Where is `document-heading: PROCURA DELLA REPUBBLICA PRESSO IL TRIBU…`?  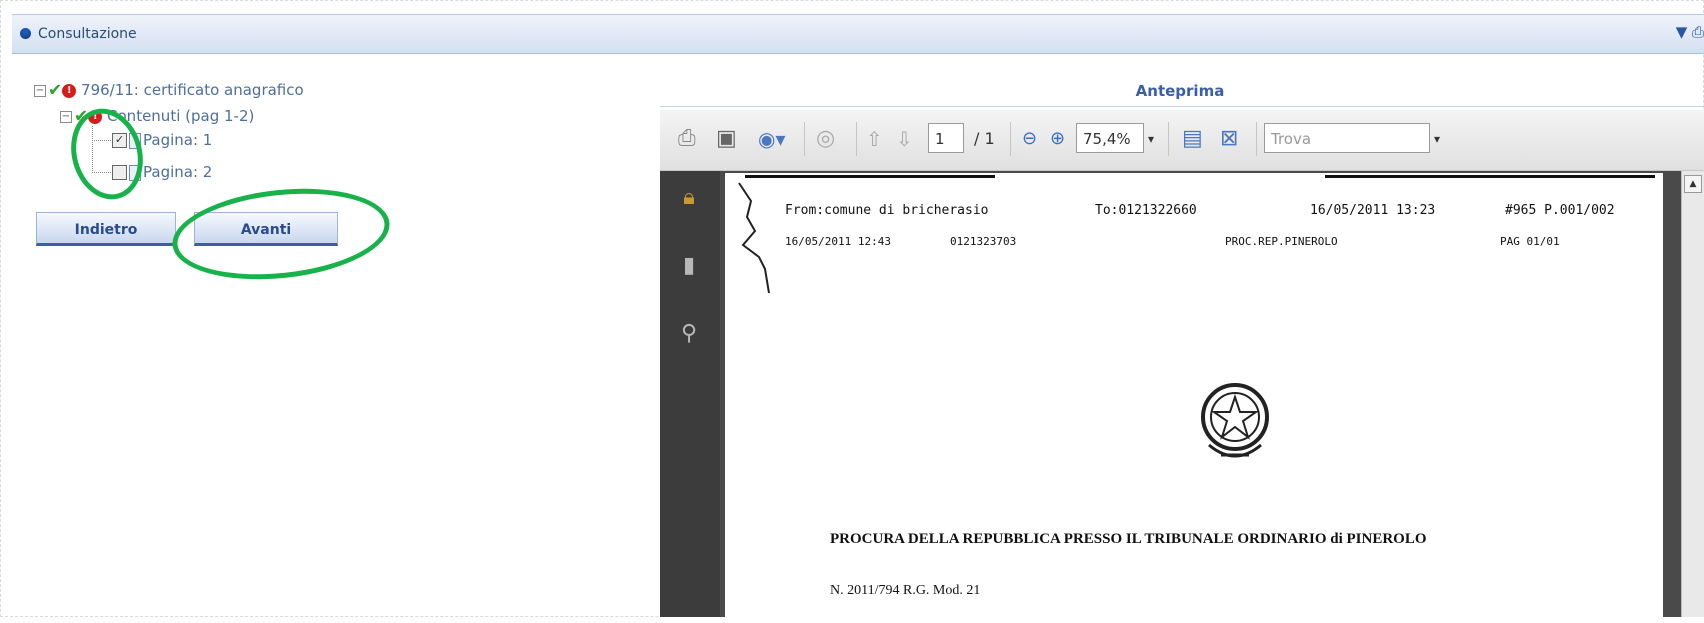
document-heading: PROCURA DELLA REPUBBLICA PRESSO IL TRIBU… is located at coordinates (1128, 539).